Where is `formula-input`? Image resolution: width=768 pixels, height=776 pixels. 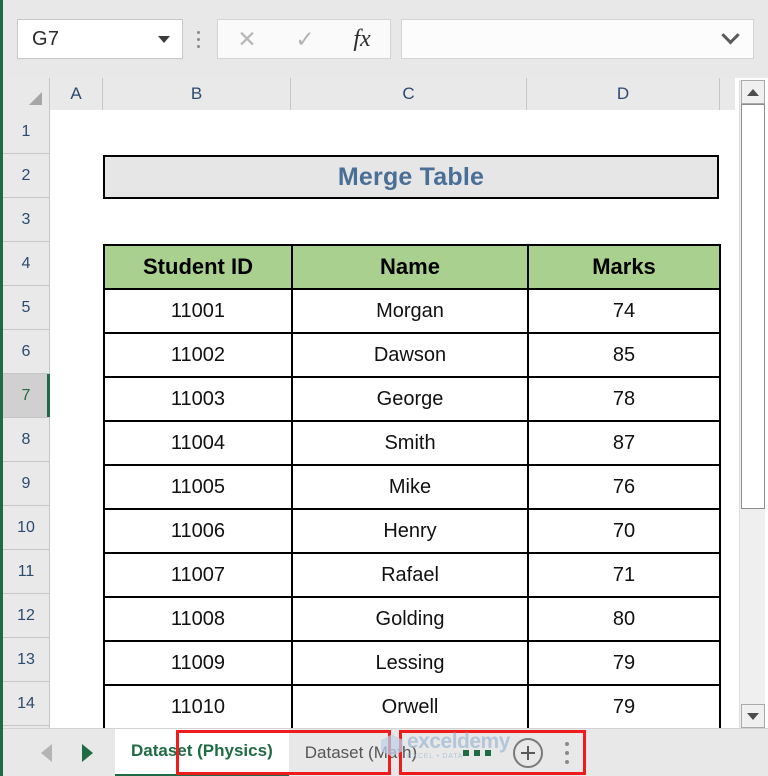 formula-input is located at coordinates (577, 39).